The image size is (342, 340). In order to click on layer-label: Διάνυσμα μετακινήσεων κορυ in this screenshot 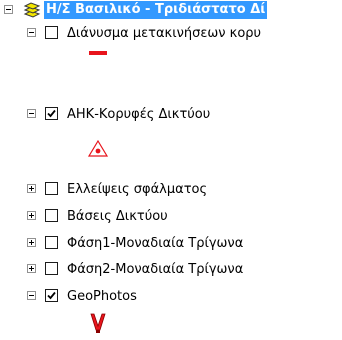, I will do `click(164, 33)`.